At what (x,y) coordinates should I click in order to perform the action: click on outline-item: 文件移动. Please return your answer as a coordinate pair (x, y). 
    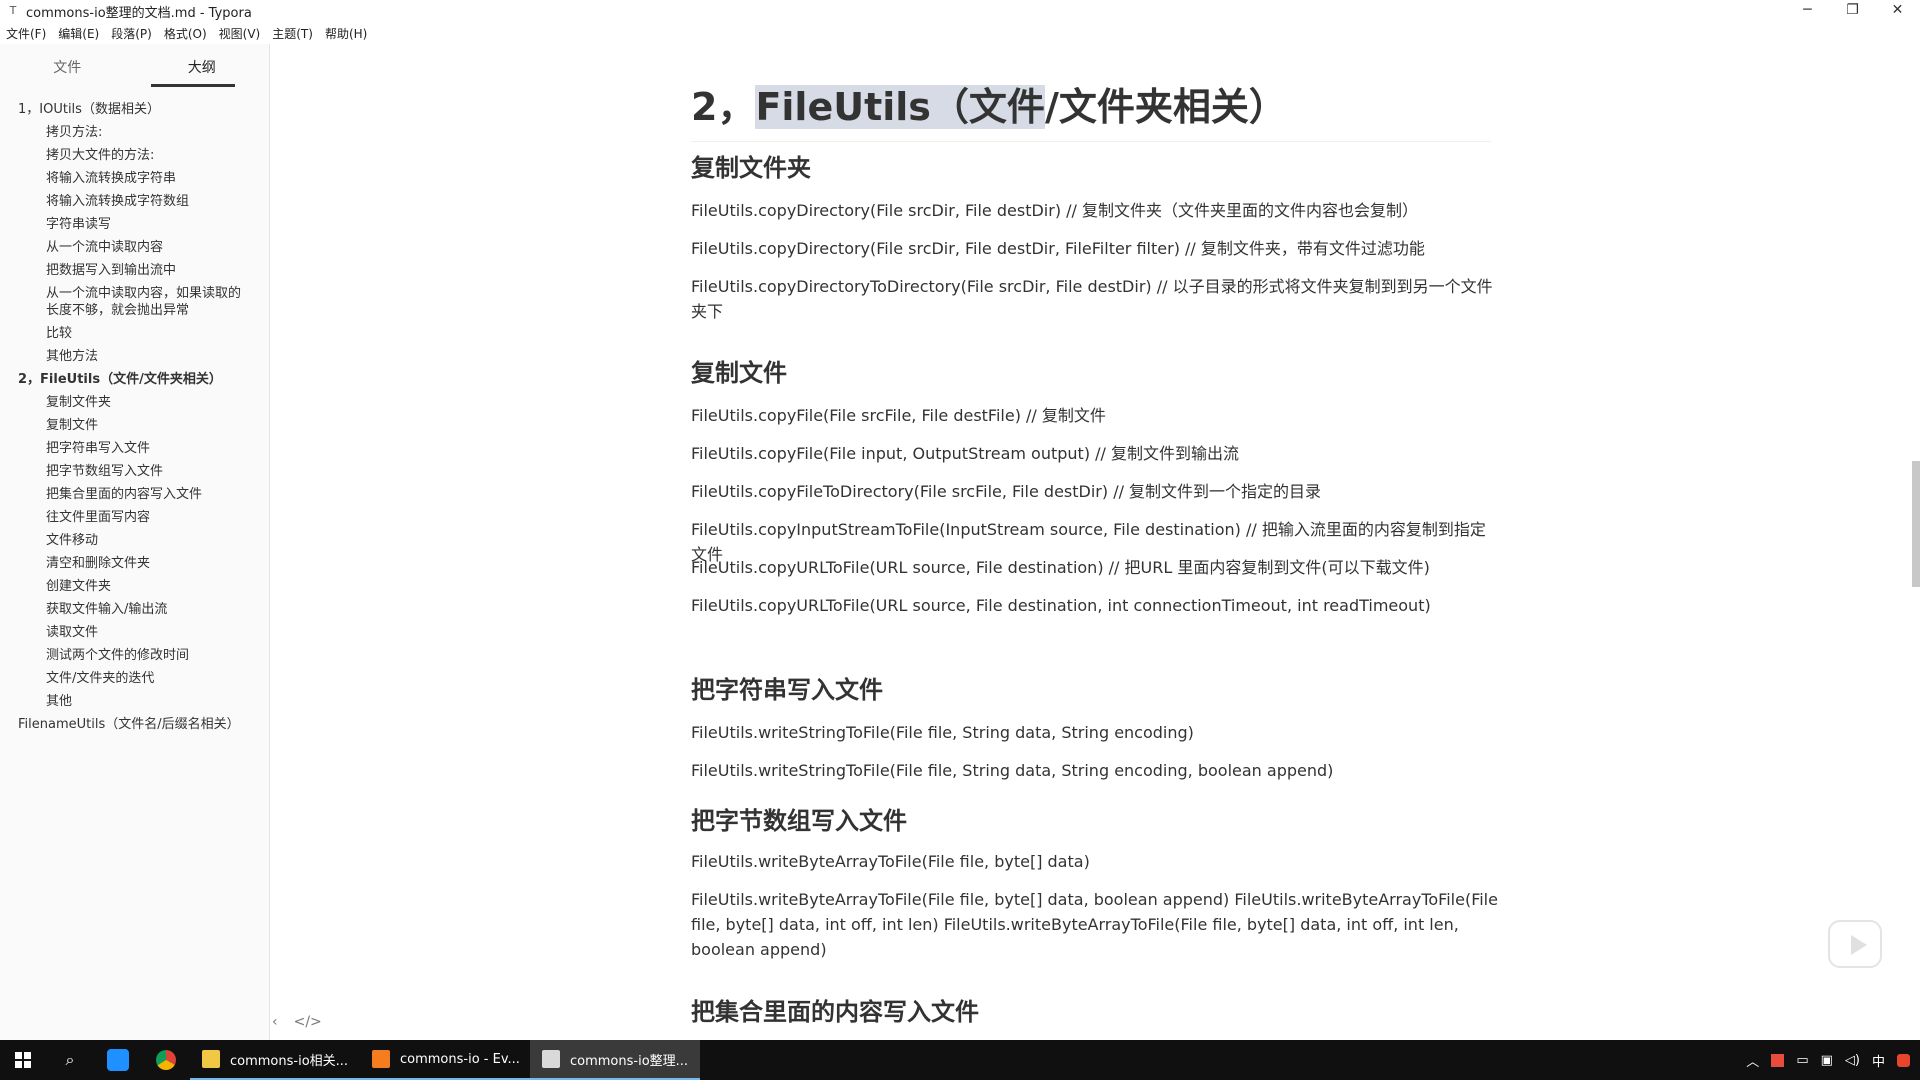
    Looking at the image, I should click on (134, 540).